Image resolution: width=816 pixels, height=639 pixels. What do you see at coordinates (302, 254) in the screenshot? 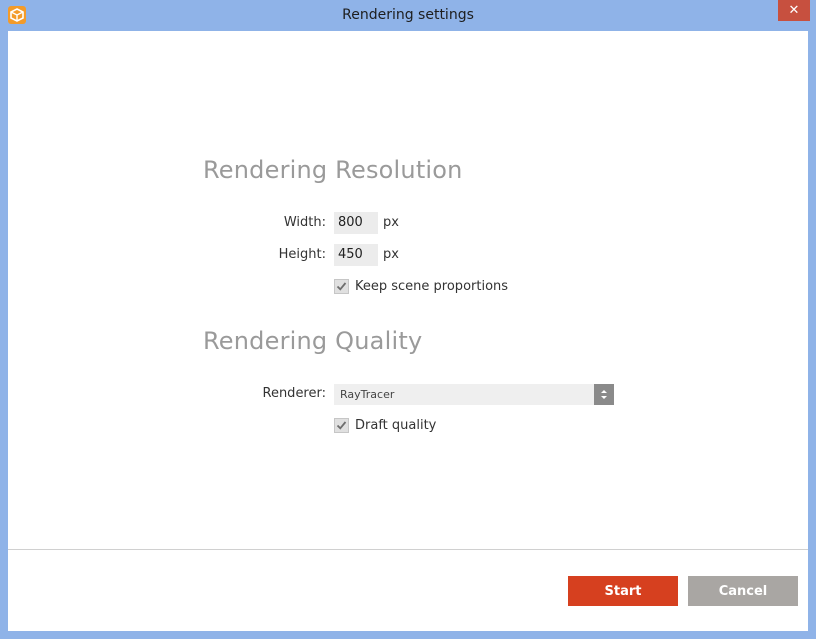
I see `height-label: Height:` at bounding box center [302, 254].